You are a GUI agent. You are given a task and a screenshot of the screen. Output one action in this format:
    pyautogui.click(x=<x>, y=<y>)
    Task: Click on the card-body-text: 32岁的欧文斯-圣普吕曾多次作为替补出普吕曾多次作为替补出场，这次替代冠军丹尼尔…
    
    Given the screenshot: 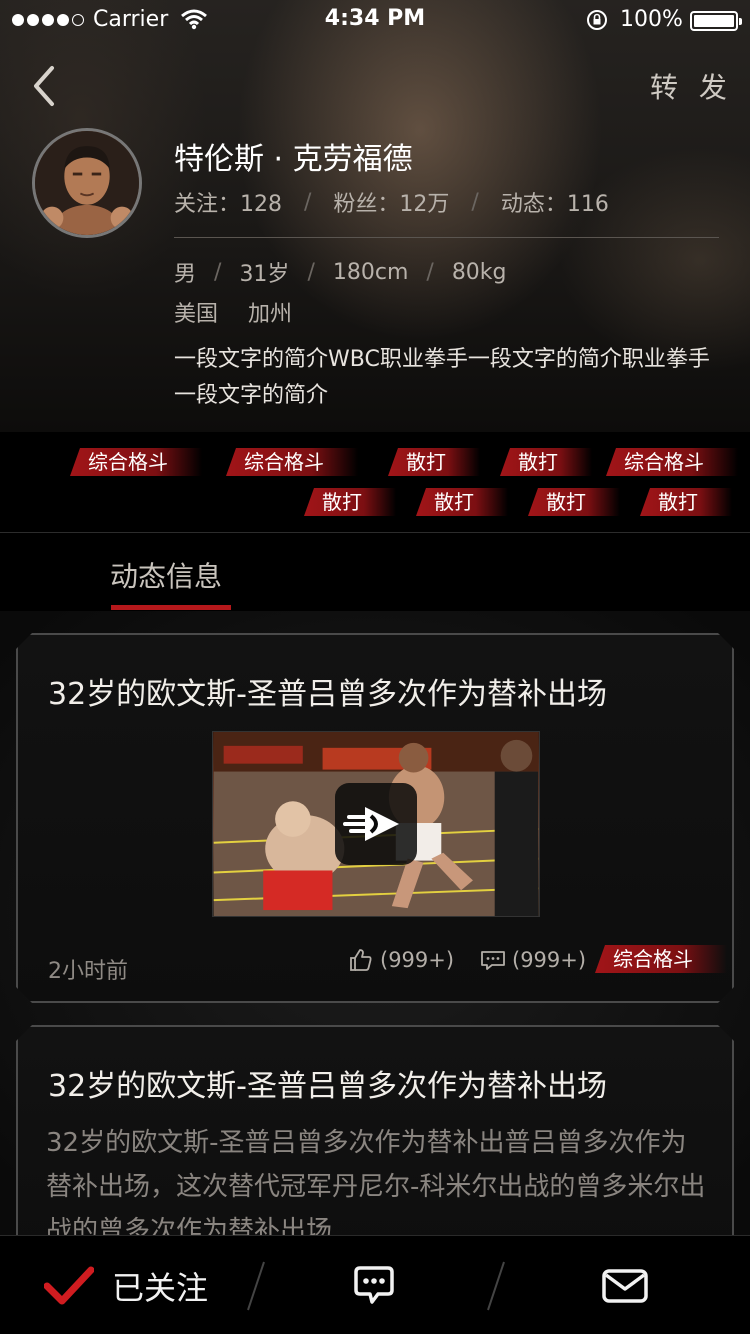 What is the action you would take?
    pyautogui.click(x=376, y=1181)
    